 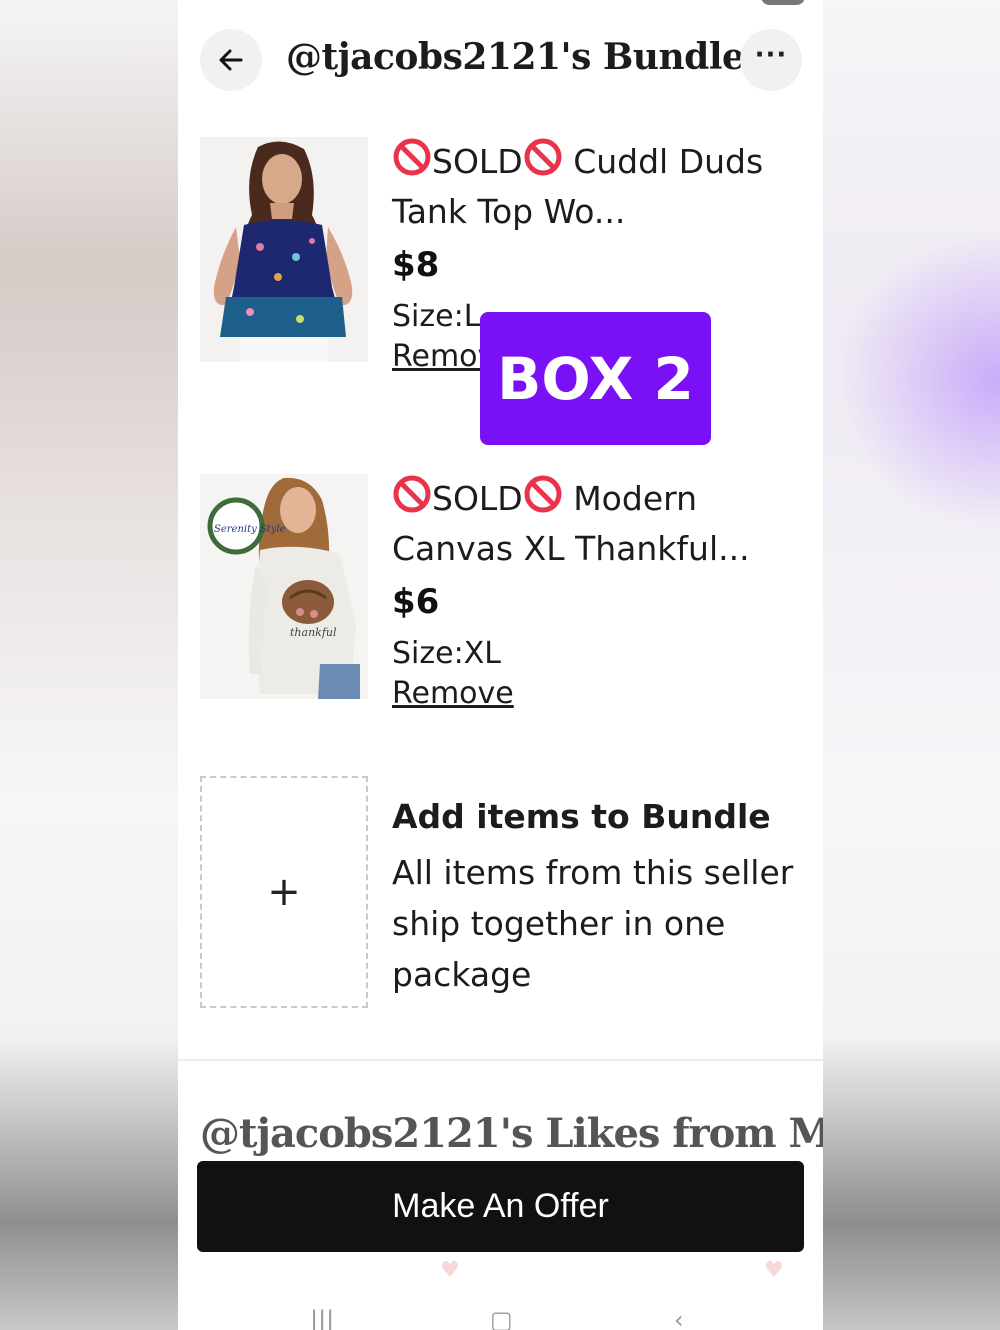 I want to click on box-label-overlay: BOX 2, so click(x=595, y=378).